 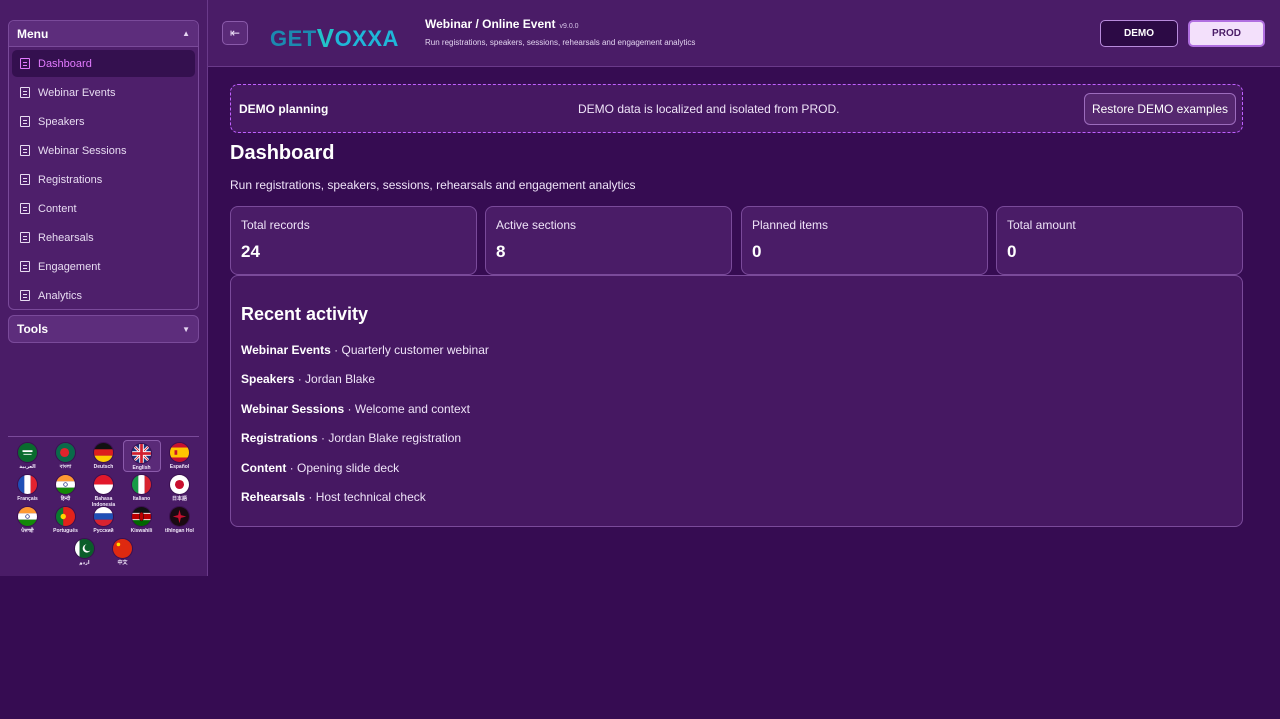 What do you see at coordinates (28, 520) in the screenshot?
I see `language-option-punjabi: ਪੰਜਾਬੀ` at bounding box center [28, 520].